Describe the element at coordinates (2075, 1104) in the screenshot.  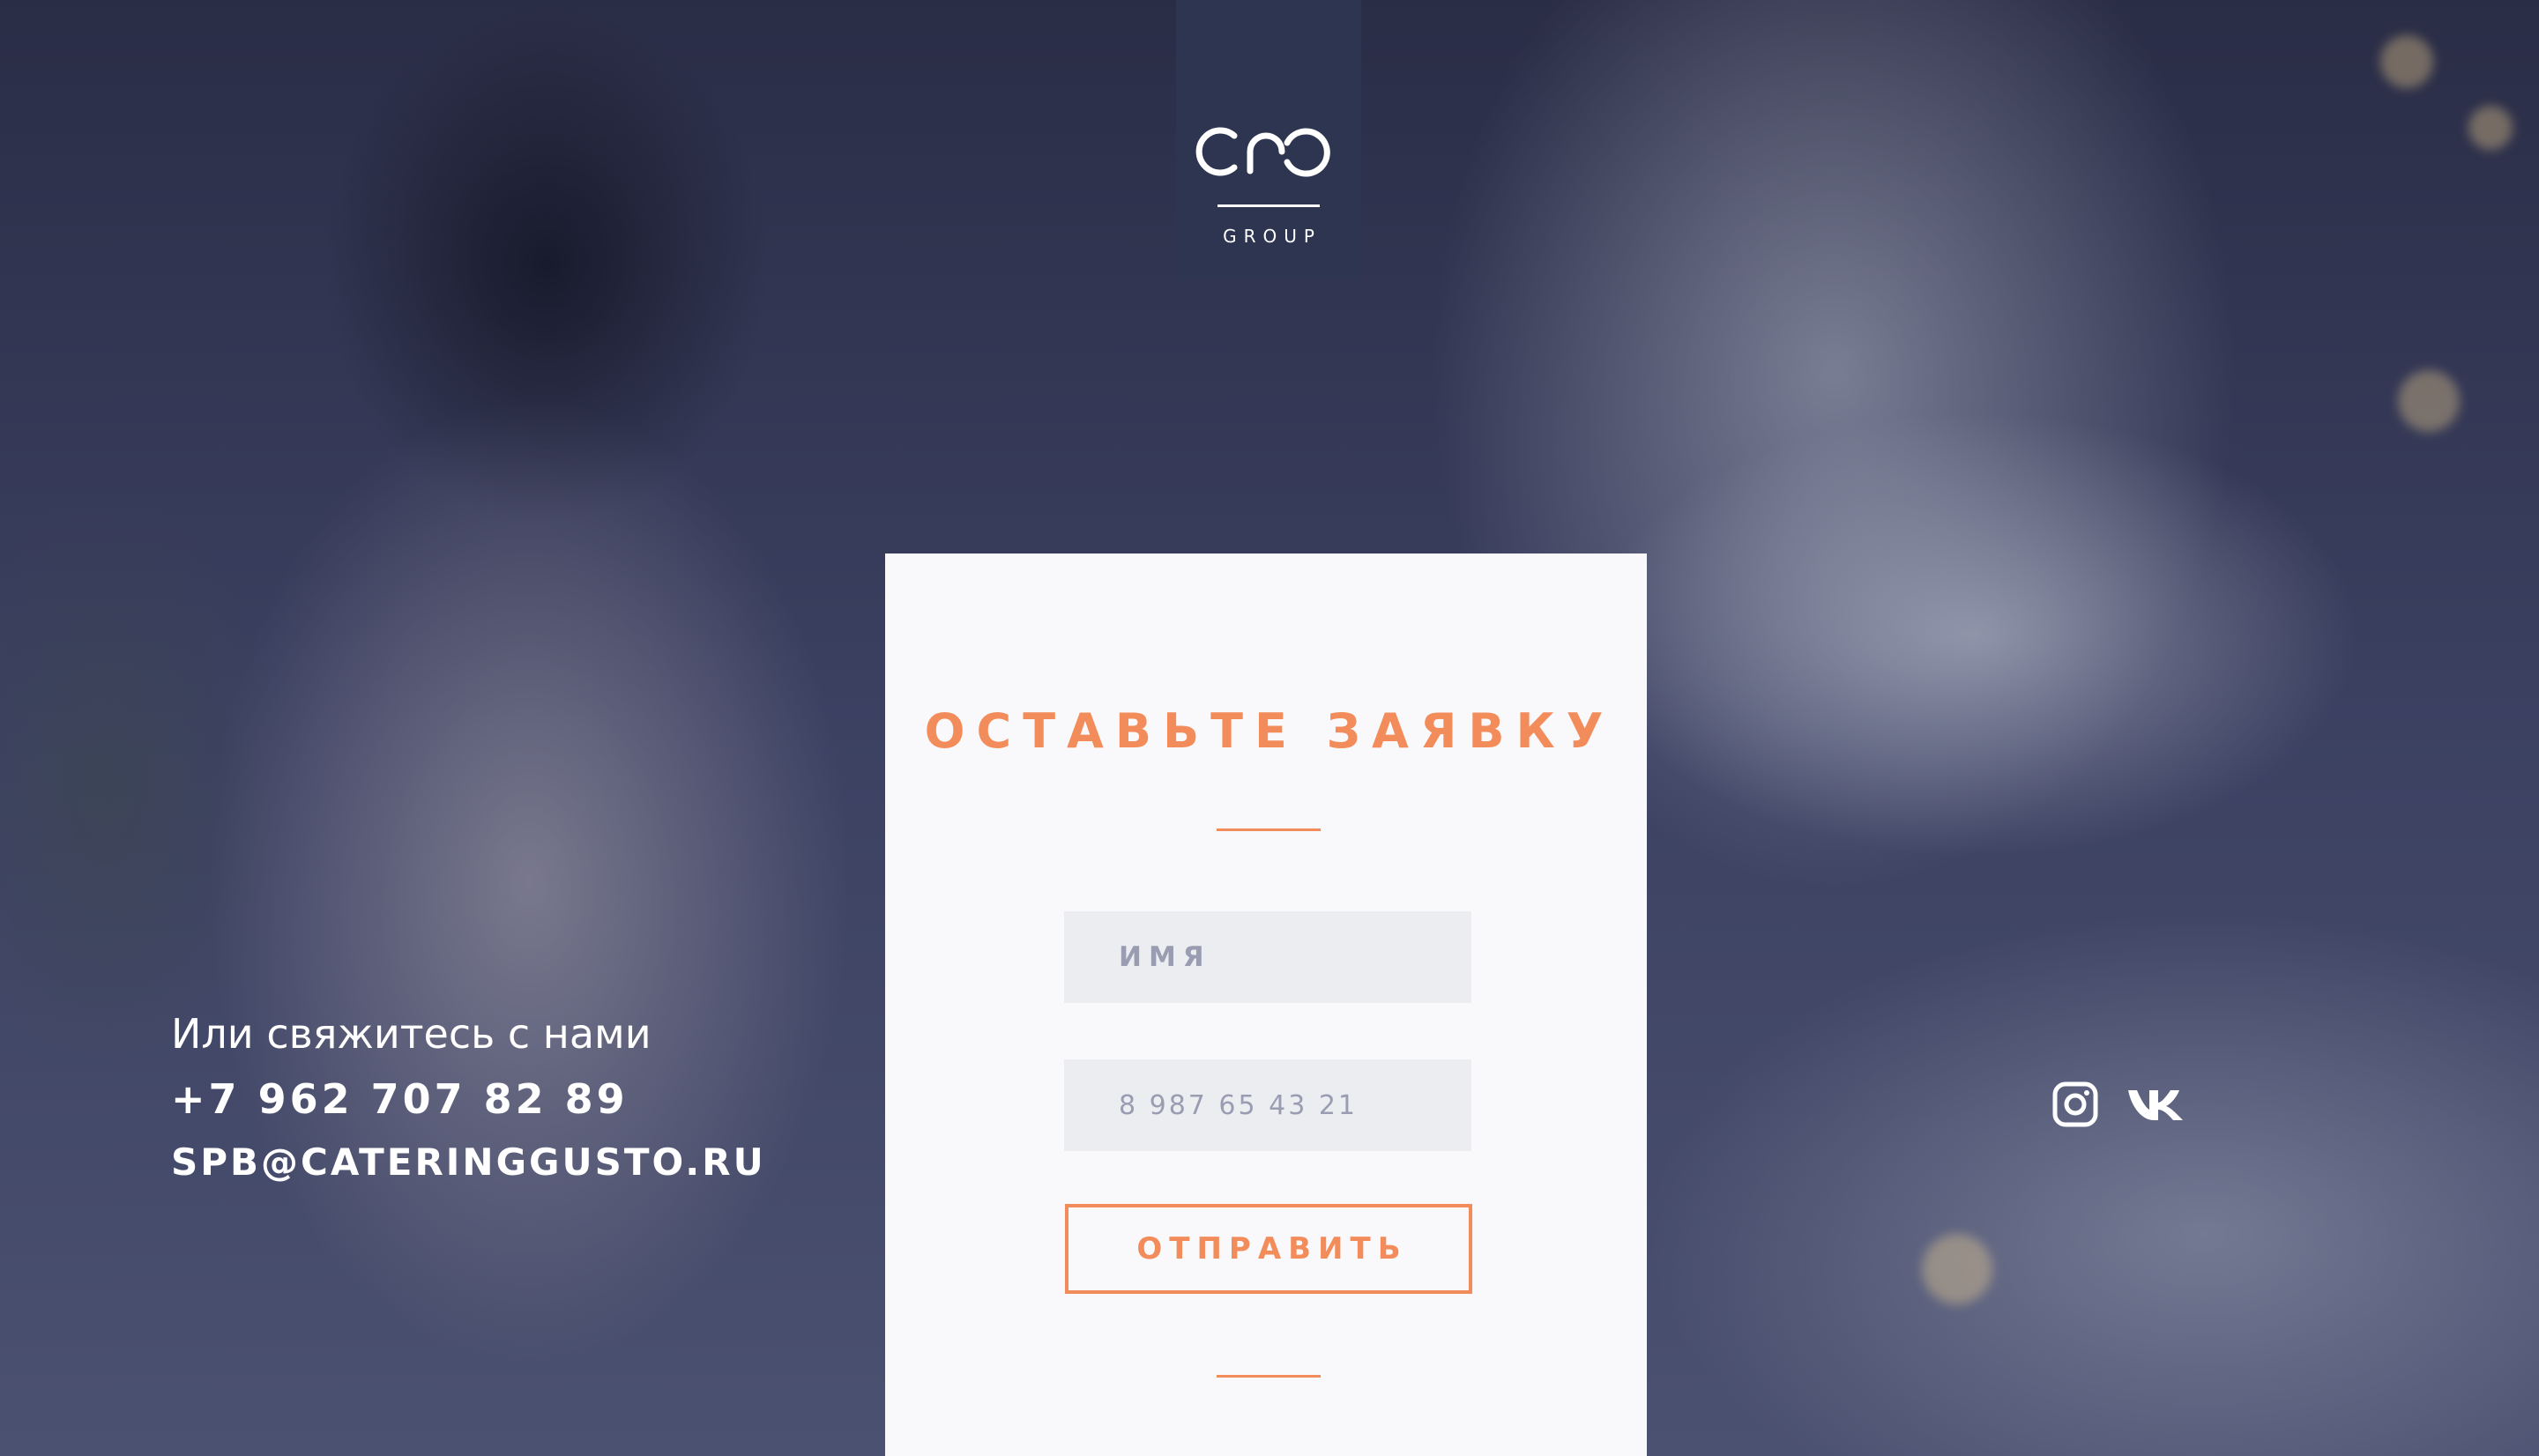
I see `instagram-icon` at that location.